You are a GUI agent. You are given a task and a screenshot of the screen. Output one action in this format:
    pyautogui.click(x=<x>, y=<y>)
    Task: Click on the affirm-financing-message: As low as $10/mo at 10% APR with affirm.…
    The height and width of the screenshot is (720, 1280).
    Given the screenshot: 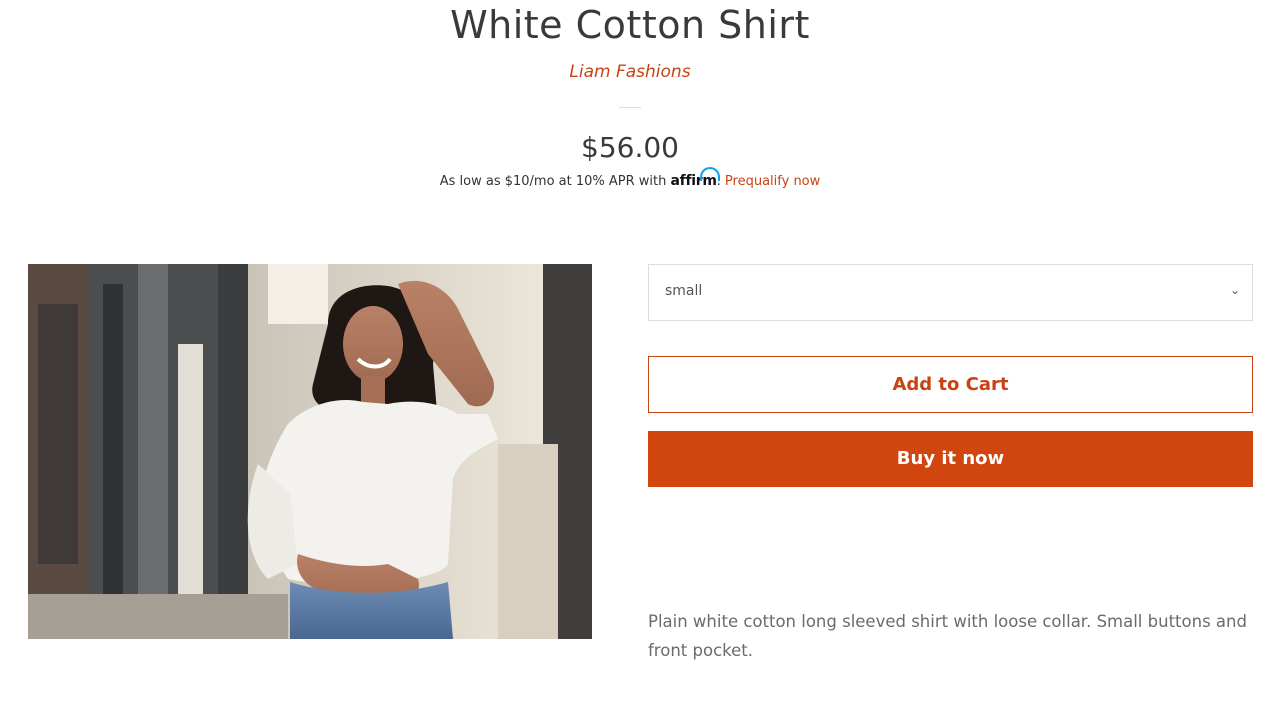 What is the action you would take?
    pyautogui.click(x=630, y=179)
    